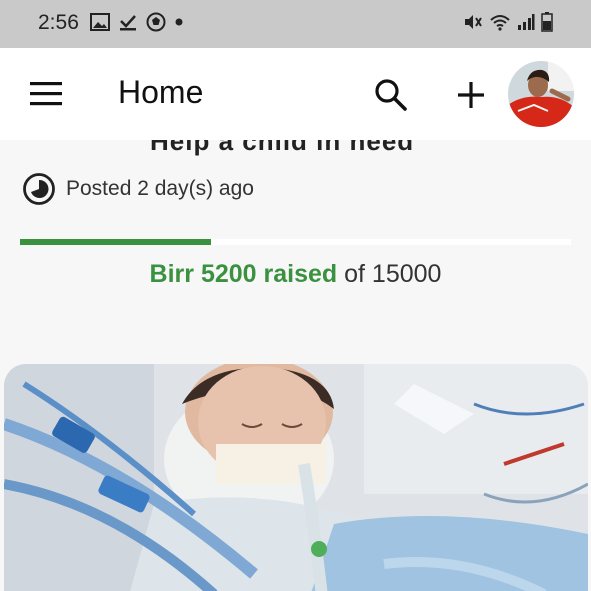  What do you see at coordinates (179, 22) in the screenshot?
I see `dot-icon` at bounding box center [179, 22].